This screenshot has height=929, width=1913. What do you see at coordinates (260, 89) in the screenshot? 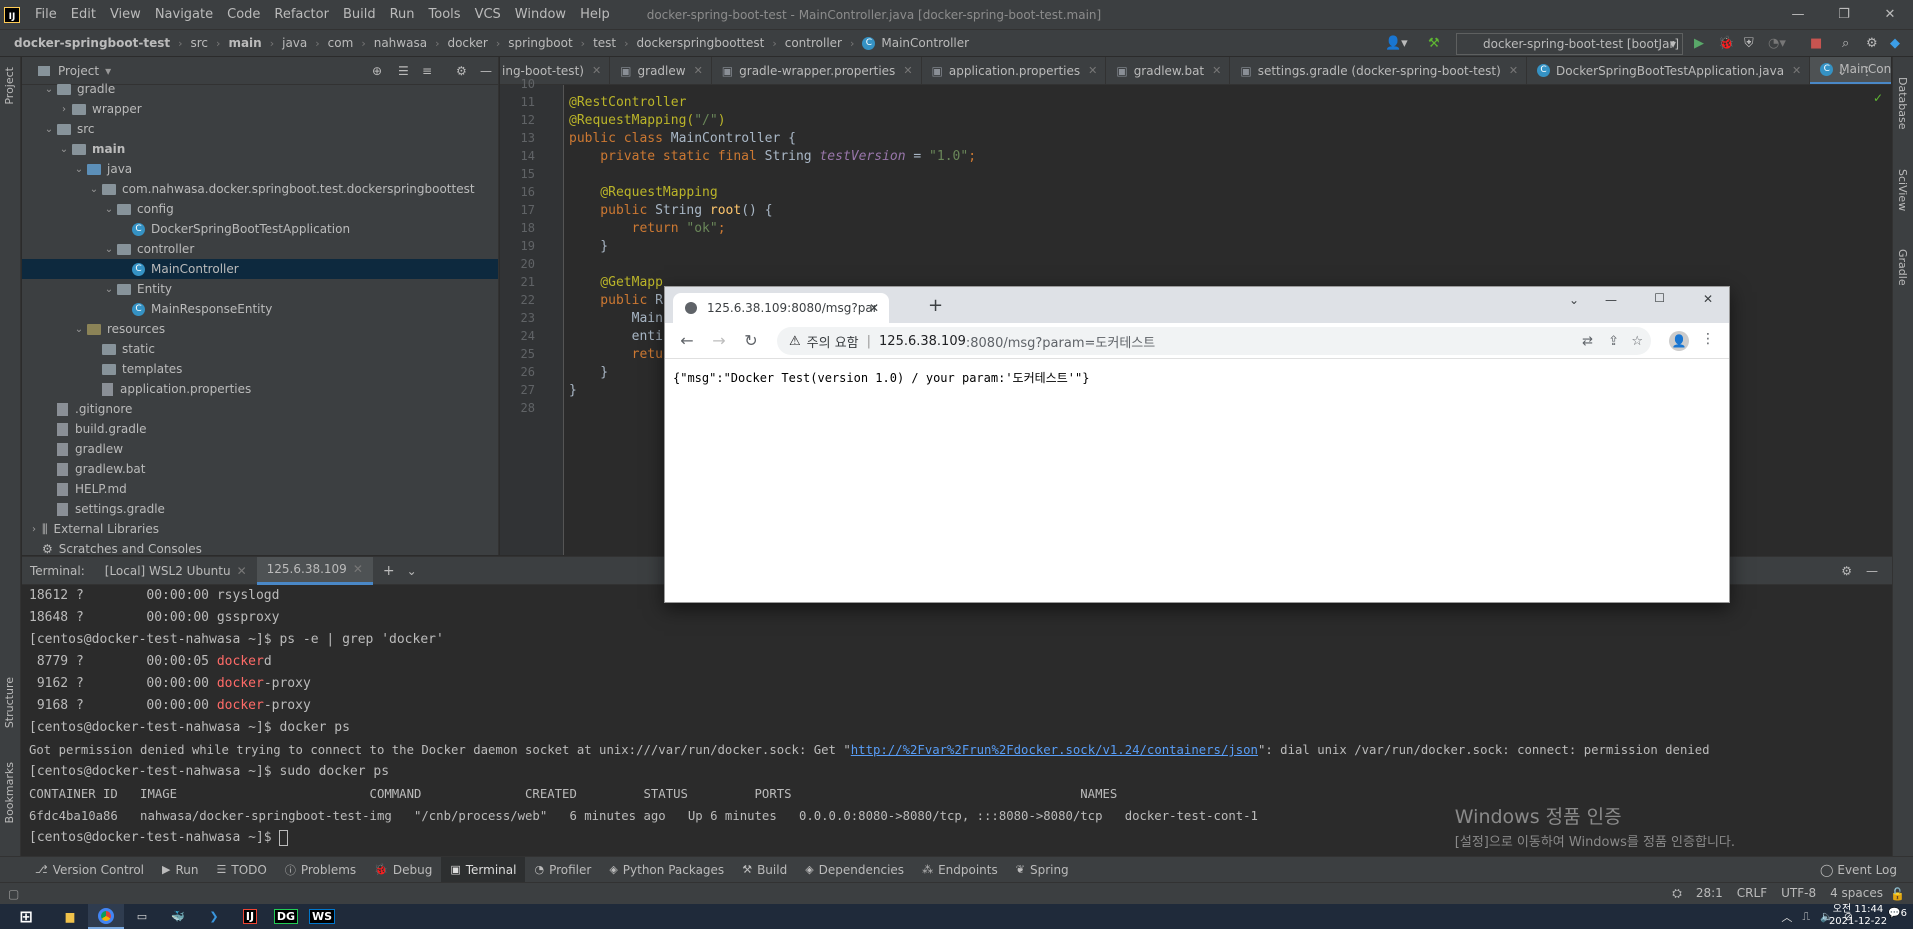
I see `tree-item: ⌄ gradle` at bounding box center [260, 89].